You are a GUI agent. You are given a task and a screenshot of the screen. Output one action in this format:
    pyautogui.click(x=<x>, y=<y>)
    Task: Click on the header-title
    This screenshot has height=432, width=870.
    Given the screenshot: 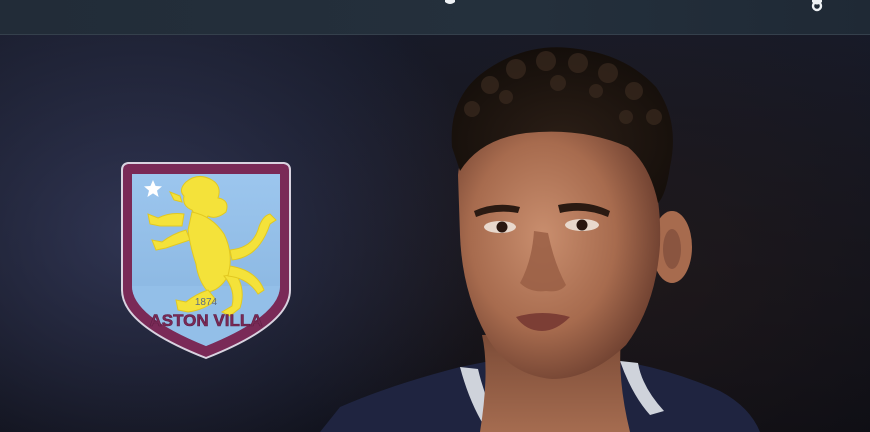 What is the action you would take?
    pyautogui.click(x=435, y=6)
    